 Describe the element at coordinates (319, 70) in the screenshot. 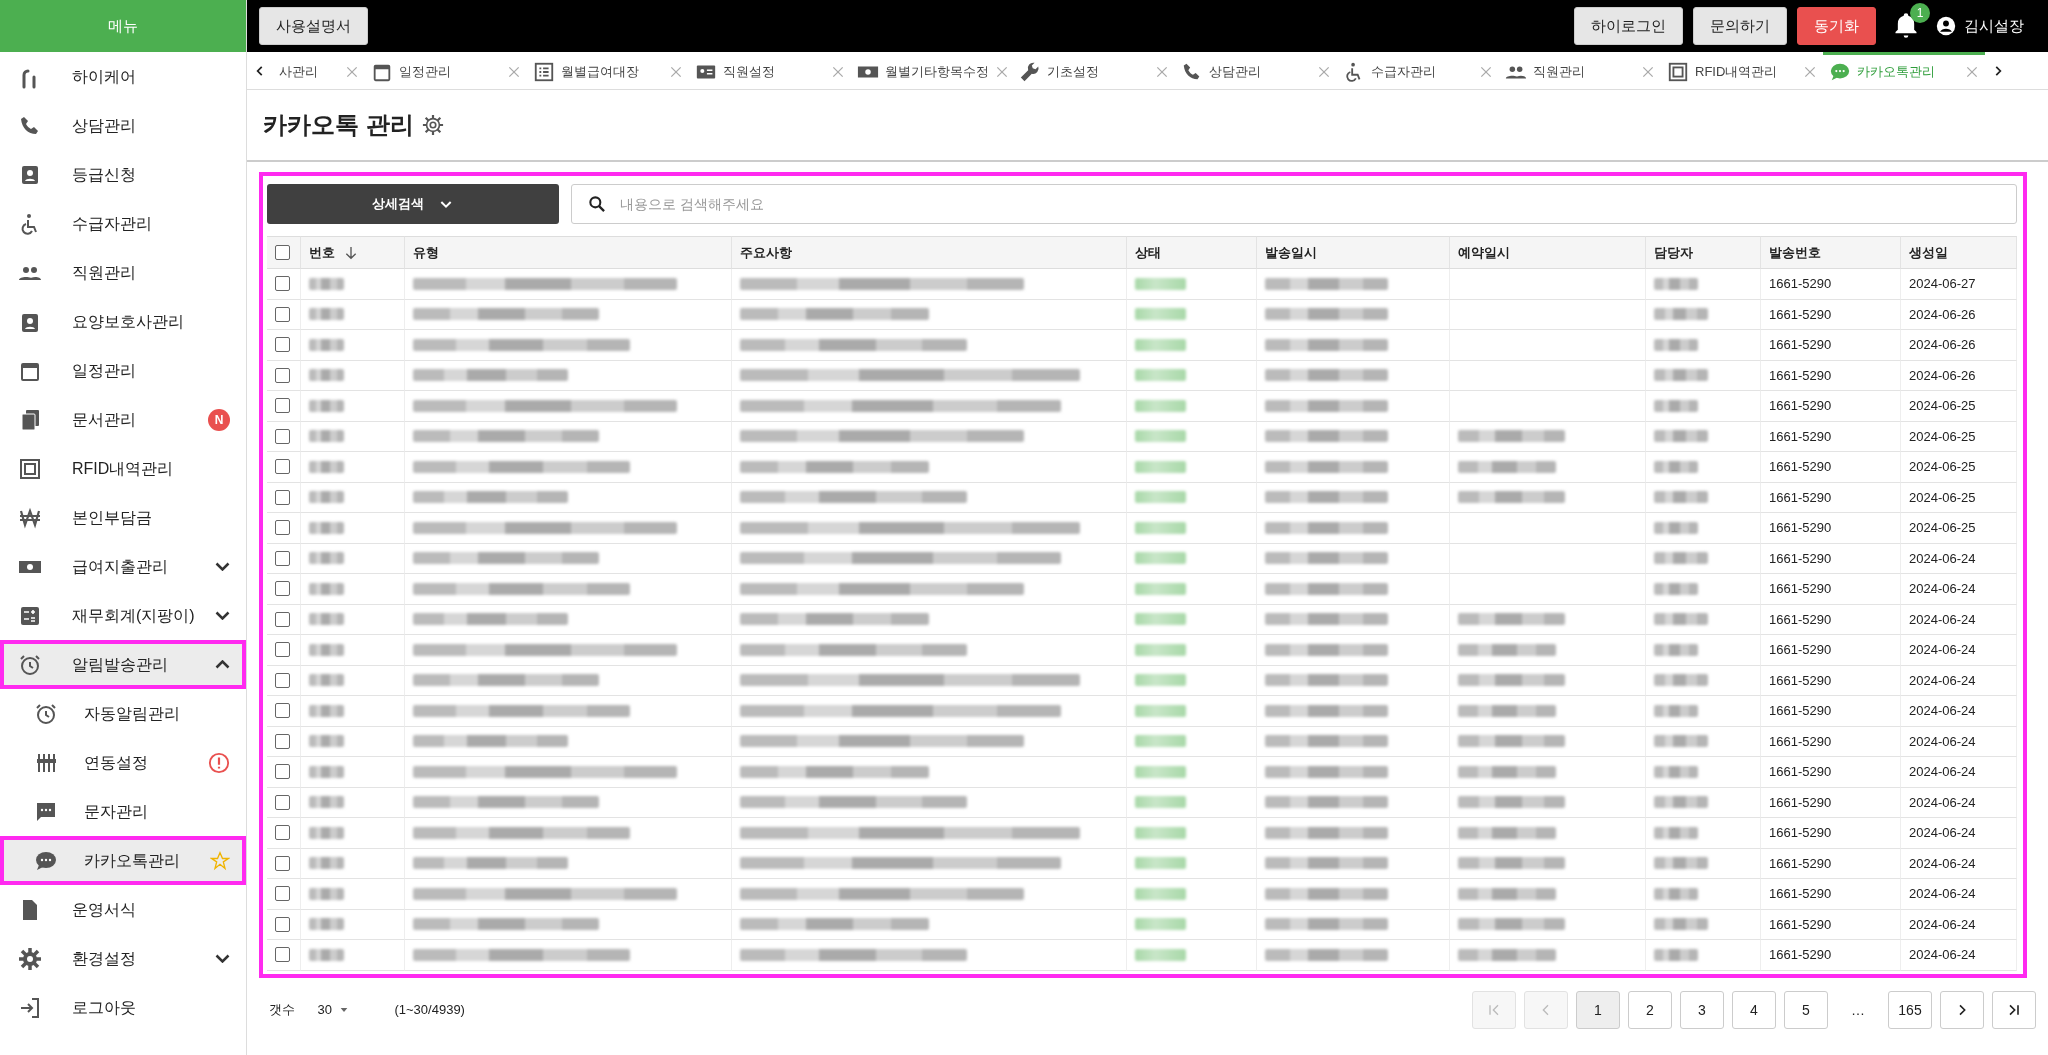

I see `tab: 사관리` at that location.